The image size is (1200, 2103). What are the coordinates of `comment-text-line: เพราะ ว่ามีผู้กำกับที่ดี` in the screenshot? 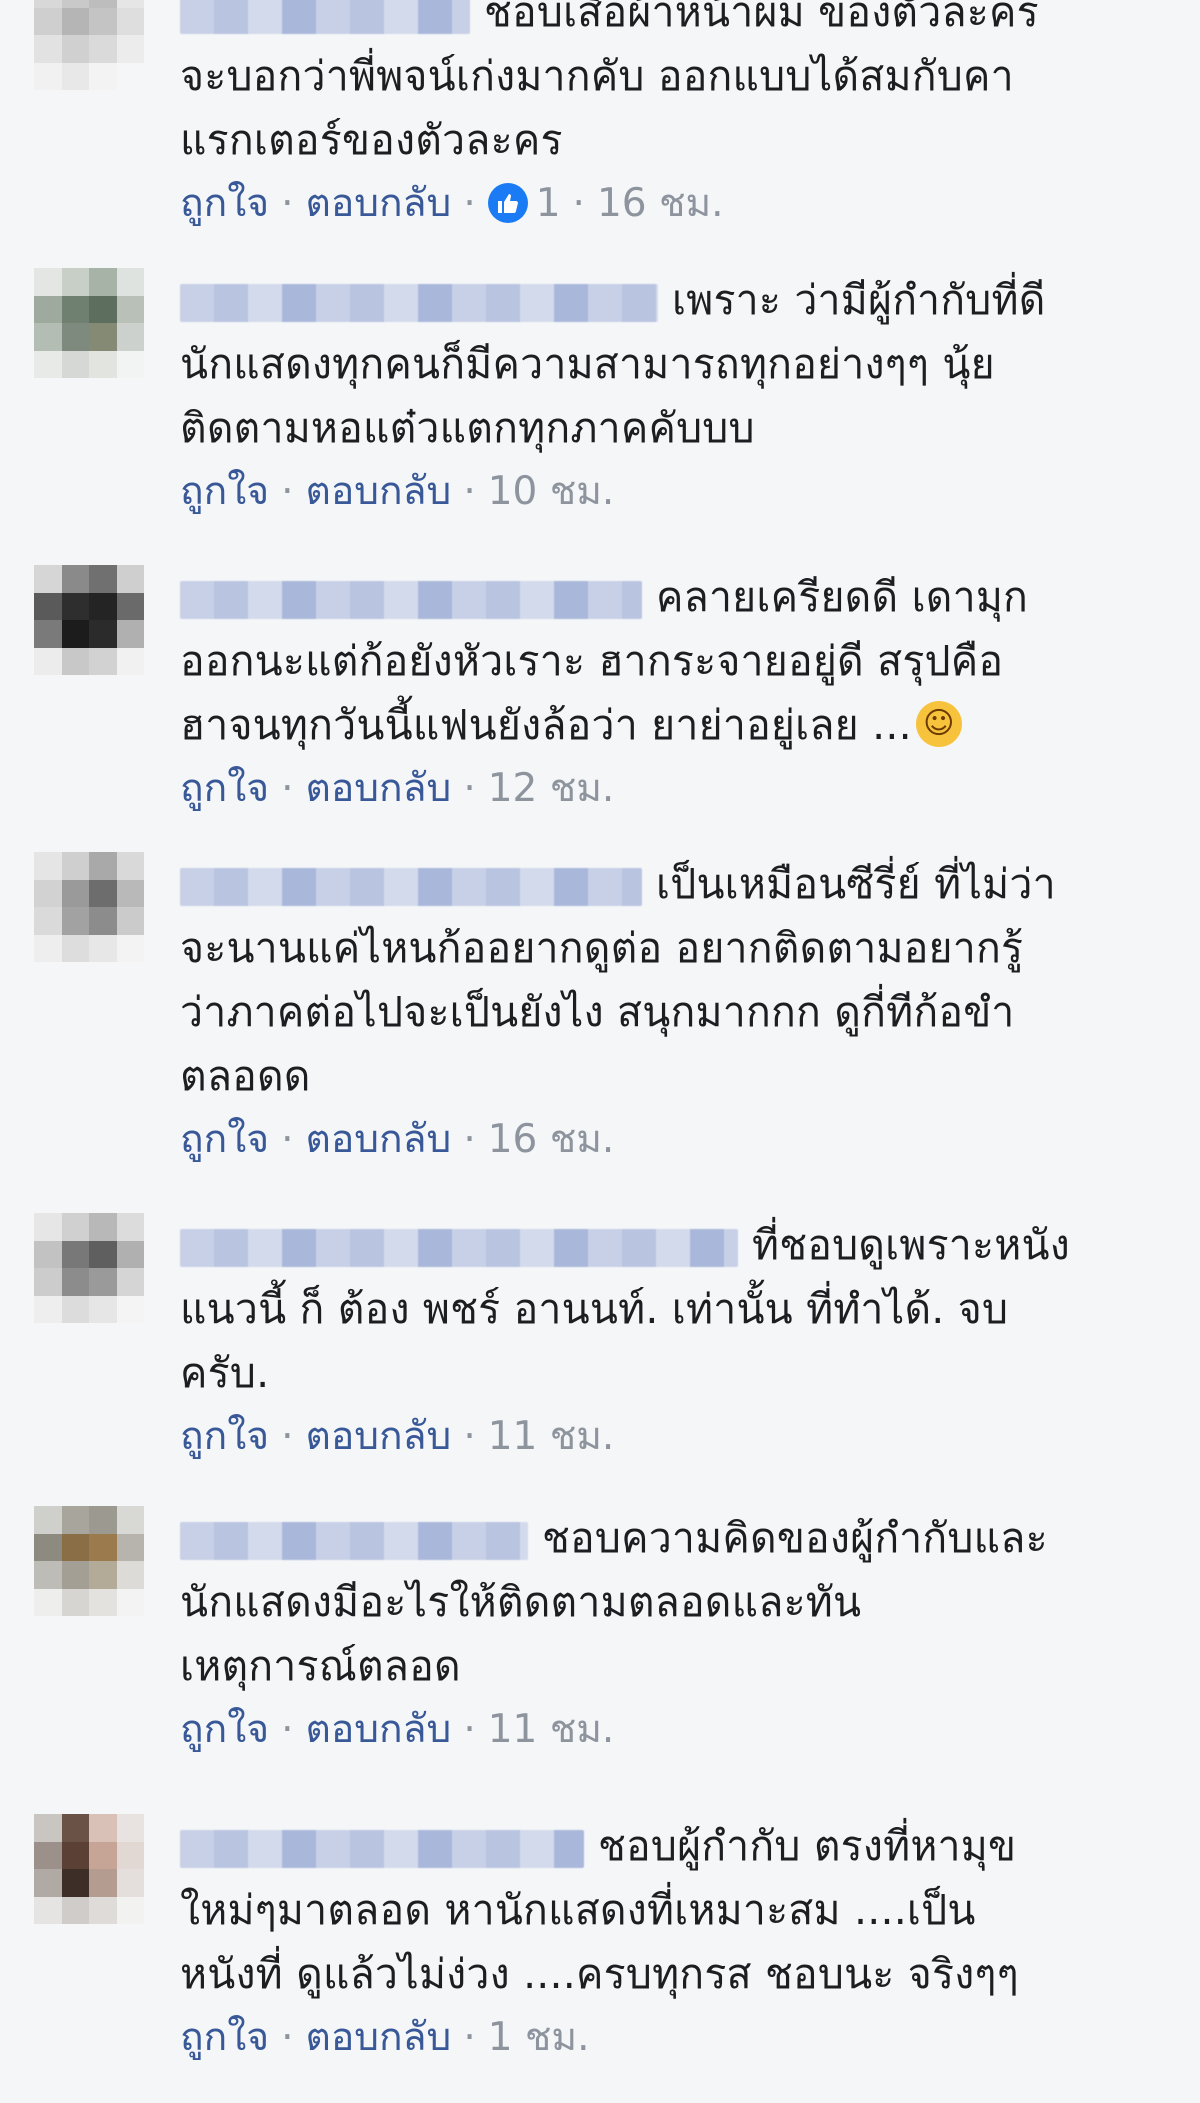 It's located at (859, 300).